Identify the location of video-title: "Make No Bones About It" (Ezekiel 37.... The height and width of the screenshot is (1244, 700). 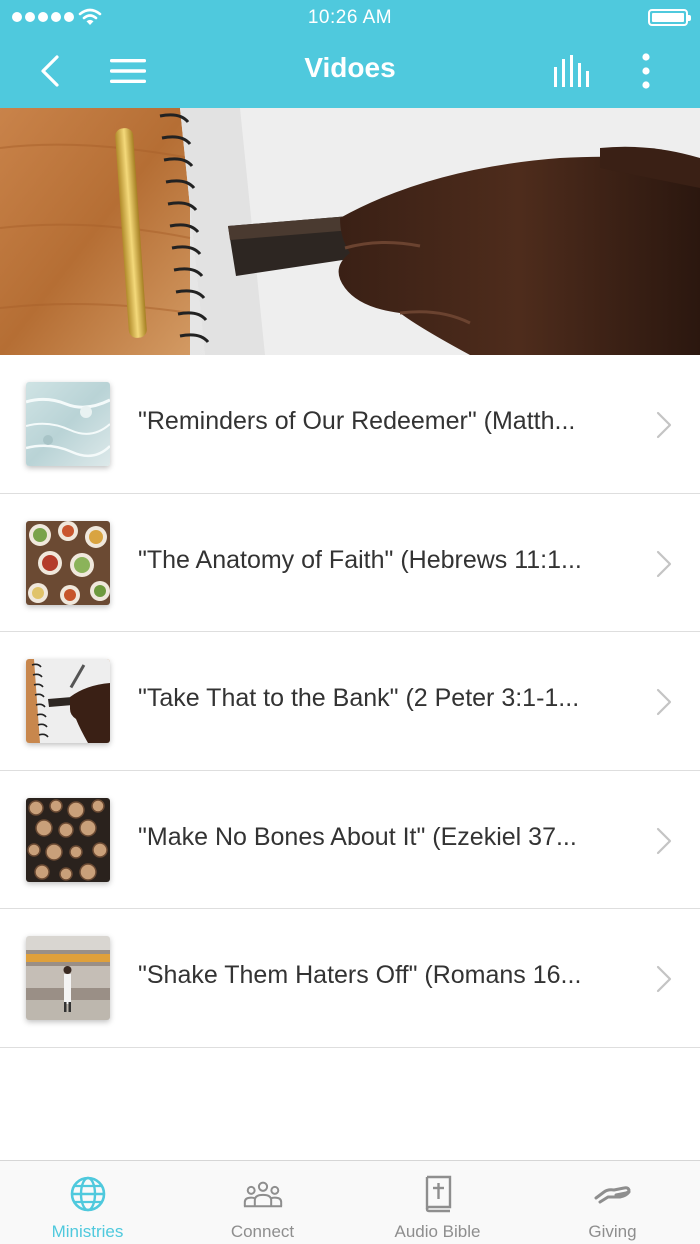
(357, 836).